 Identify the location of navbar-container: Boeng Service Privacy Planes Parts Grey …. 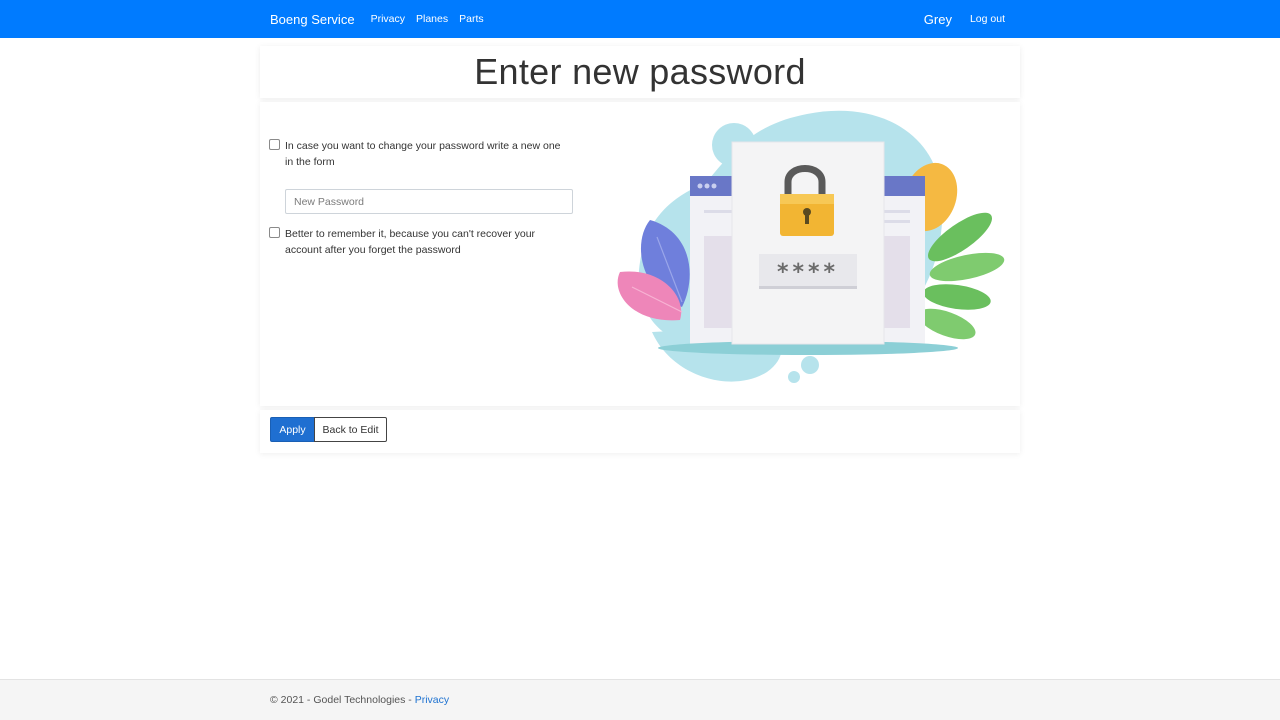
(637, 19).